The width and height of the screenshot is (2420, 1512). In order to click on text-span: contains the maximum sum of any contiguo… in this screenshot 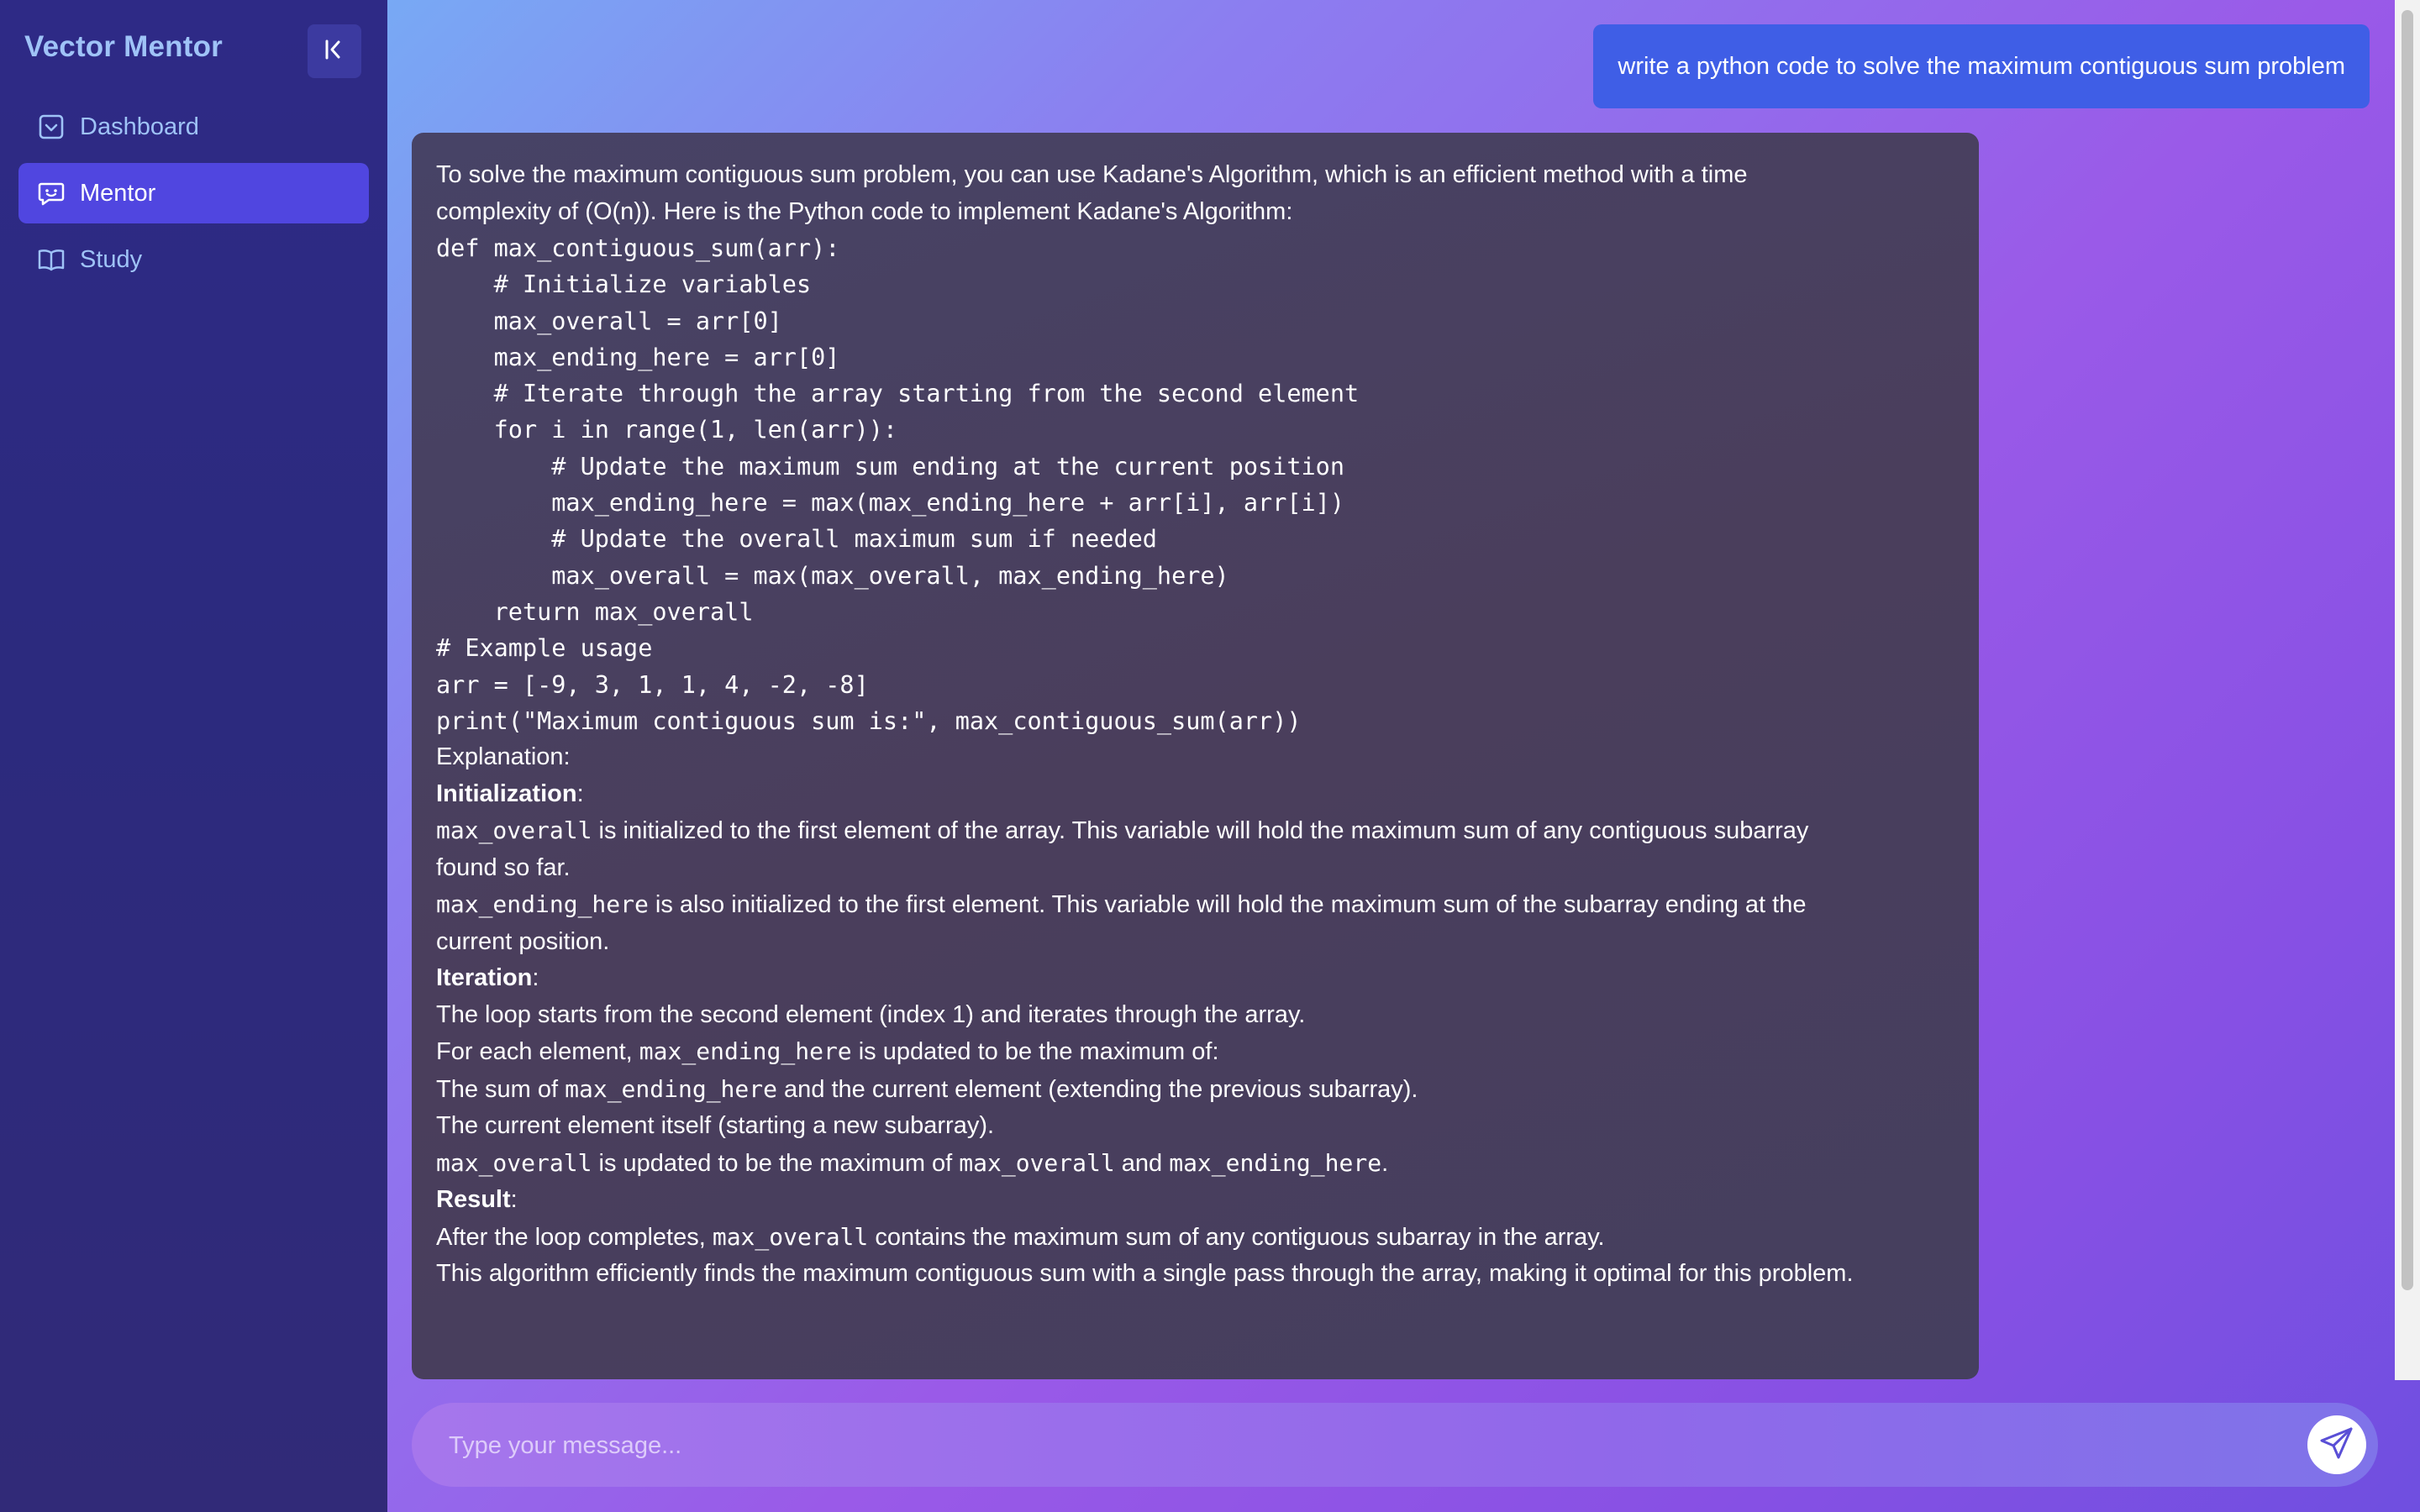, I will do `click(1236, 1237)`.